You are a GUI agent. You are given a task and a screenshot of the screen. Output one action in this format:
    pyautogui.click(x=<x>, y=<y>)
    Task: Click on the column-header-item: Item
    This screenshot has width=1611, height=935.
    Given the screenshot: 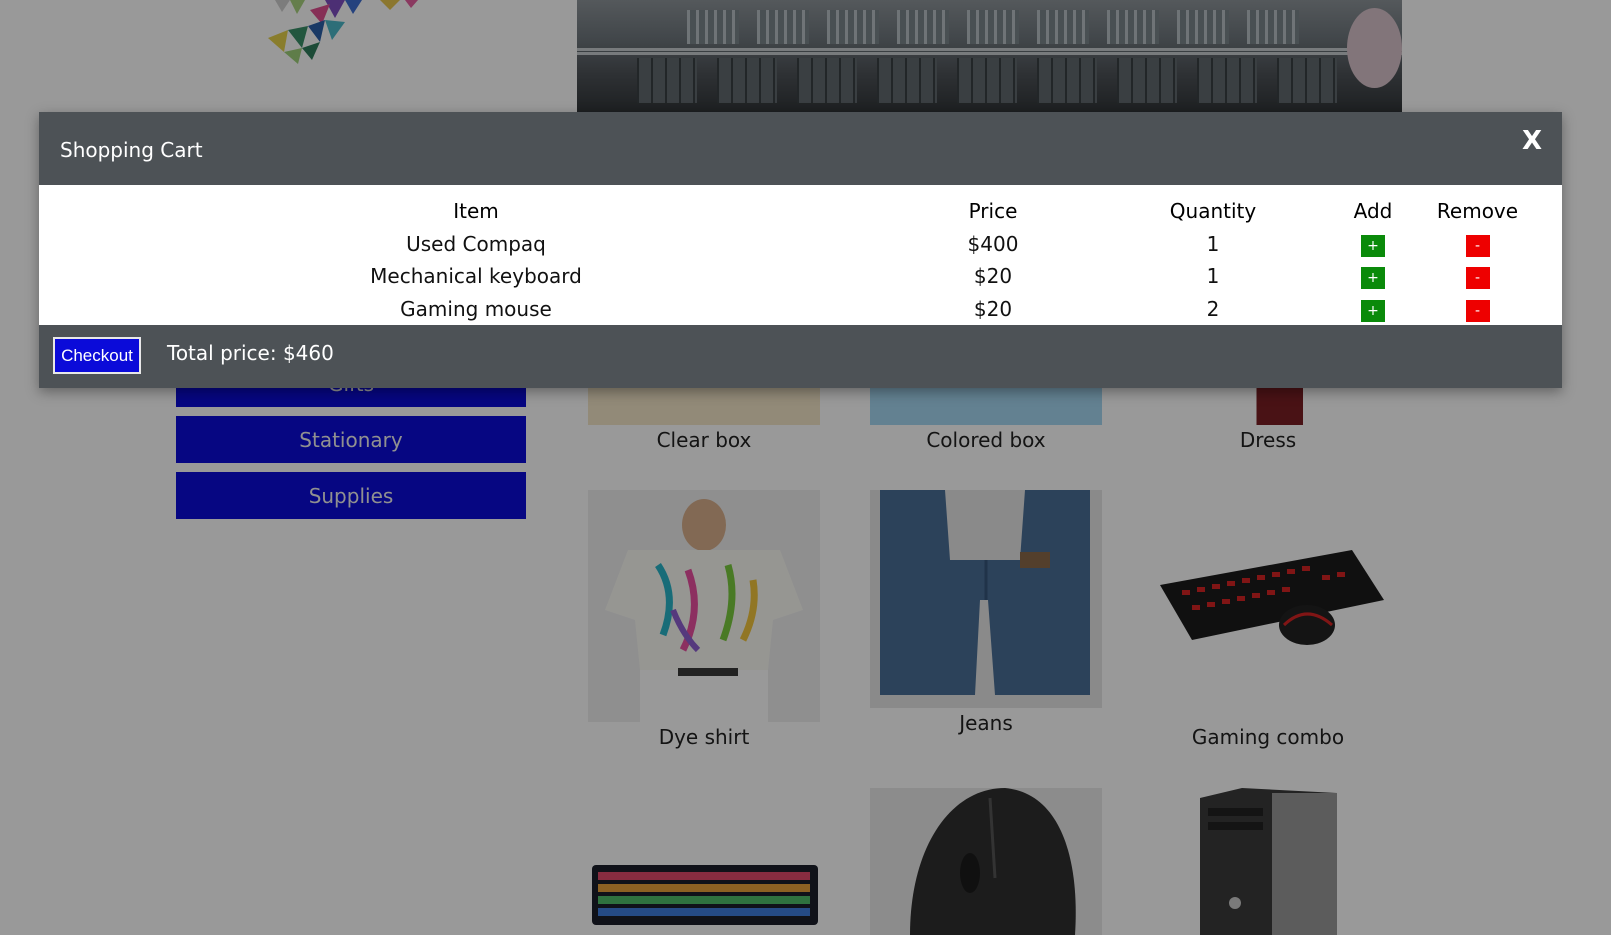 What is the action you would take?
    pyautogui.click(x=476, y=210)
    